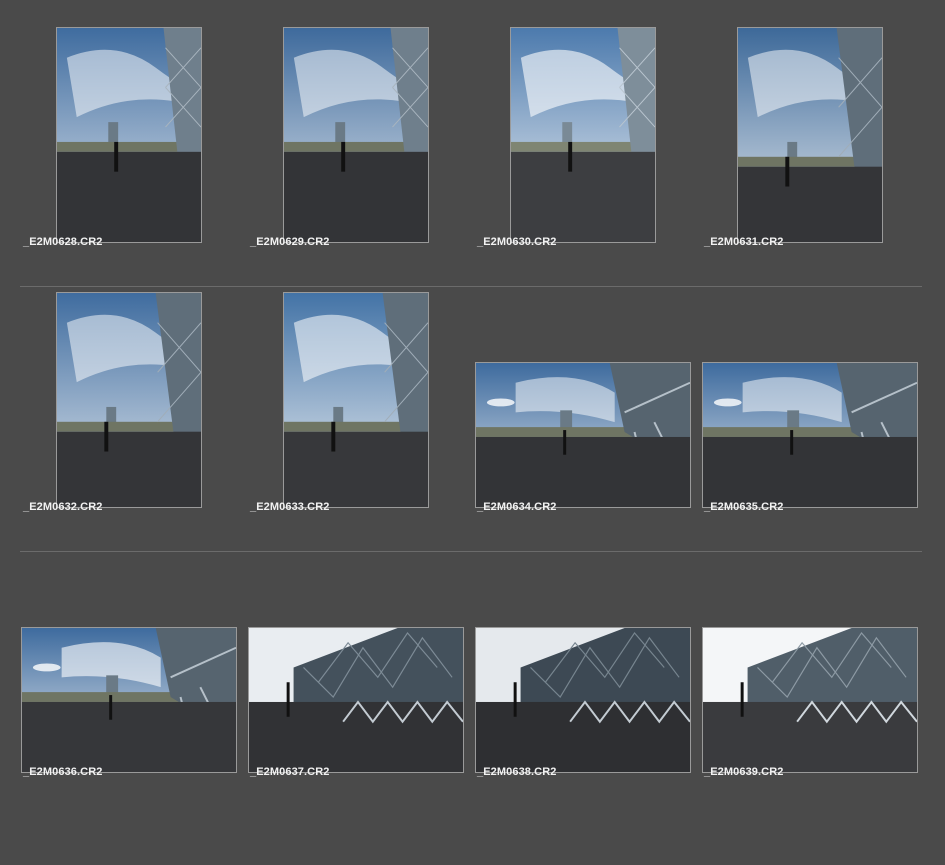 Image resolution: width=945 pixels, height=865 pixels. I want to click on file-name-label: _E2M0633.CR2, so click(290, 507).